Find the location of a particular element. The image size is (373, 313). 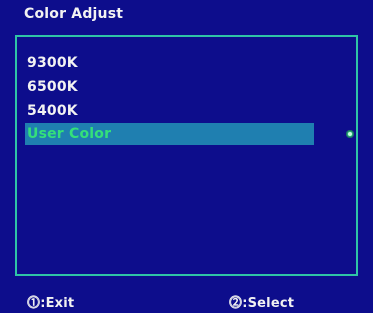

menu-item-9300k: 9300K is located at coordinates (52, 63).